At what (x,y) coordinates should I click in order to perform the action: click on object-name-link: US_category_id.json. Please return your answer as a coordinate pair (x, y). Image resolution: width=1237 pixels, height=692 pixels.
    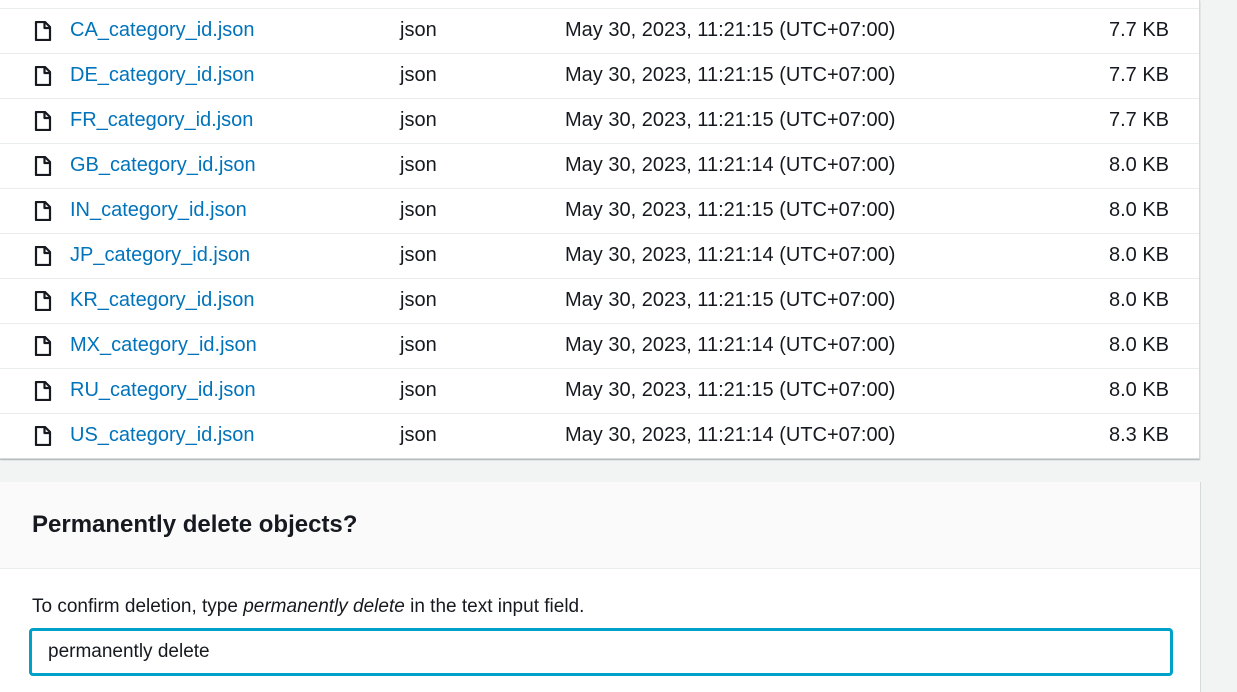
    Looking at the image, I should click on (162, 435).